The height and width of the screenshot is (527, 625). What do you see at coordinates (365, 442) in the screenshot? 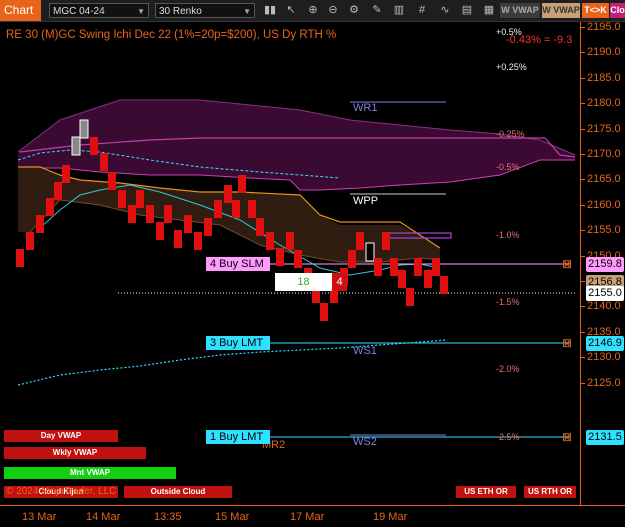
I see `ws2-label: WS2` at bounding box center [365, 442].